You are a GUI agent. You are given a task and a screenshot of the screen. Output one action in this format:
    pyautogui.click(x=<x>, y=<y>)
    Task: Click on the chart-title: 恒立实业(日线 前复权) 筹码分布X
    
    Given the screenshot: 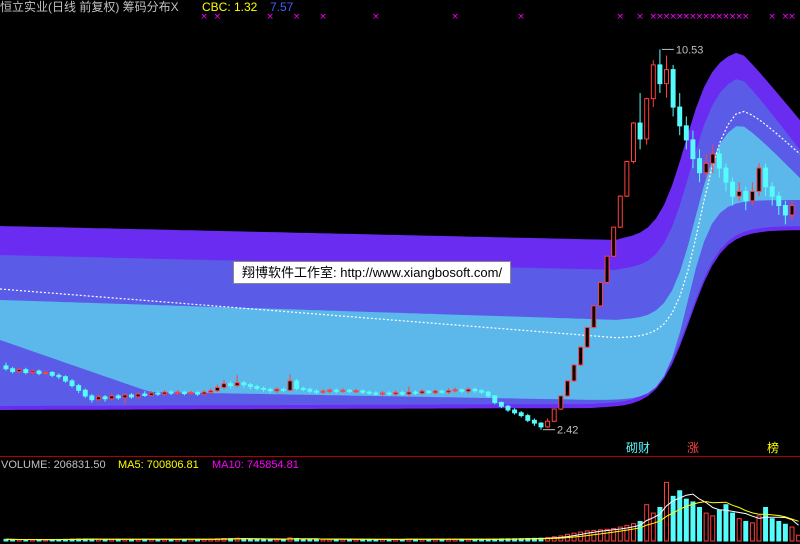 What is the action you would take?
    pyautogui.click(x=89, y=7)
    